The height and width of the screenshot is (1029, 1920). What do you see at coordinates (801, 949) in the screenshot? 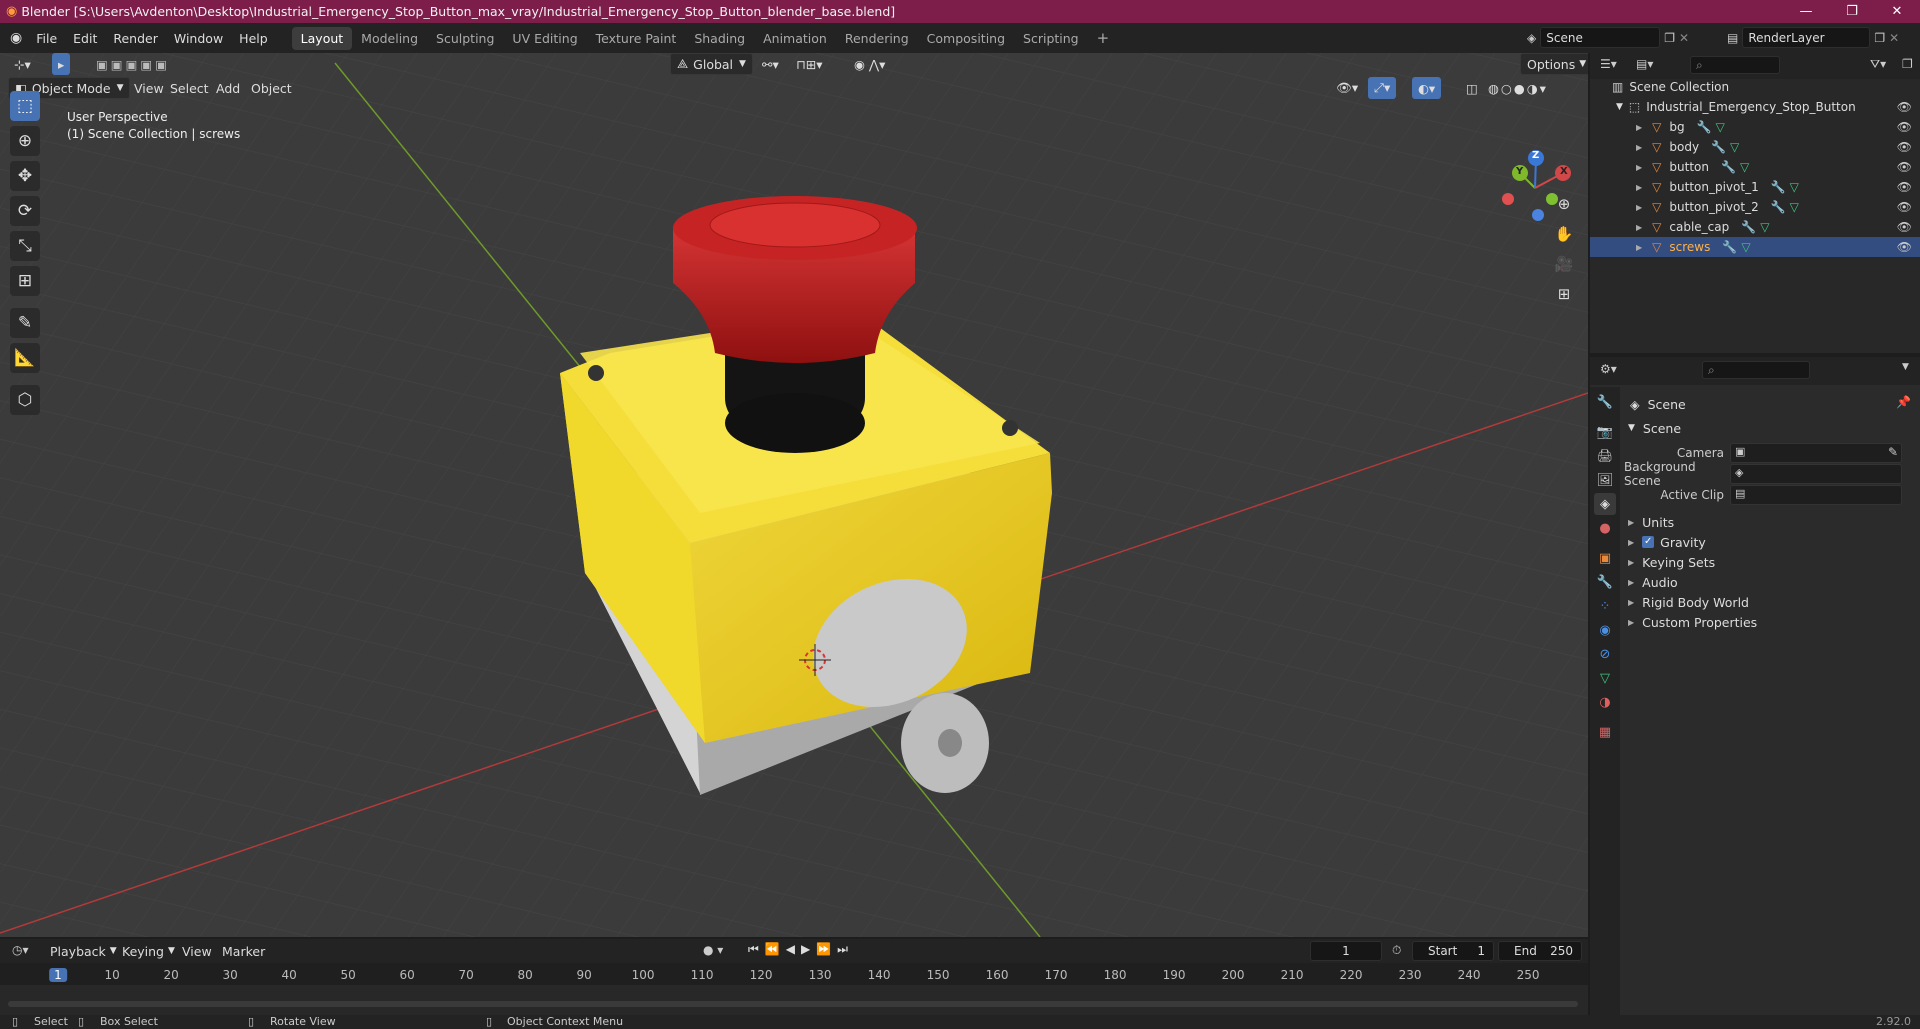
I see `playback-controls-icon: ⏮⏪◀▶⏩⏭` at bounding box center [801, 949].